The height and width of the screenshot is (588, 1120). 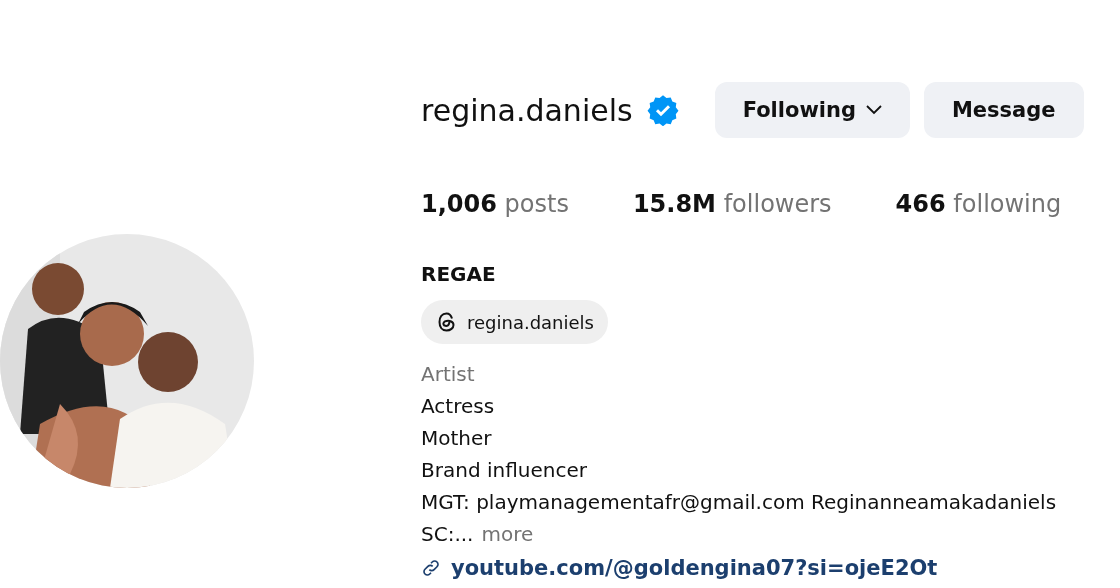 I want to click on bio-line: Actress, so click(x=458, y=406).